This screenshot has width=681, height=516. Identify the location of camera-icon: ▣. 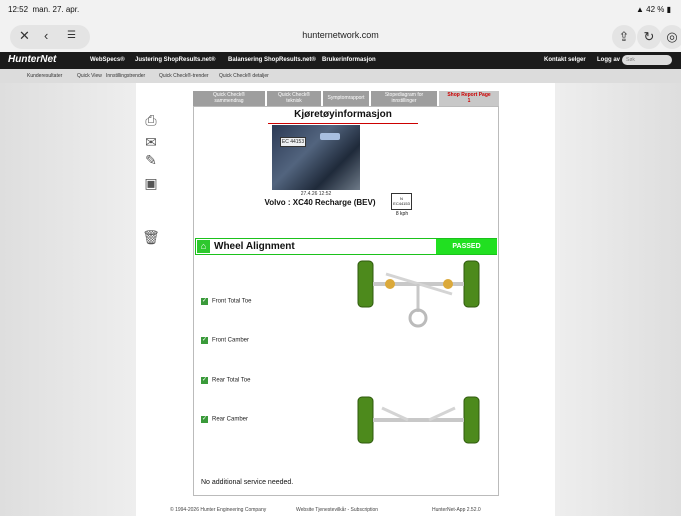
(151, 183).